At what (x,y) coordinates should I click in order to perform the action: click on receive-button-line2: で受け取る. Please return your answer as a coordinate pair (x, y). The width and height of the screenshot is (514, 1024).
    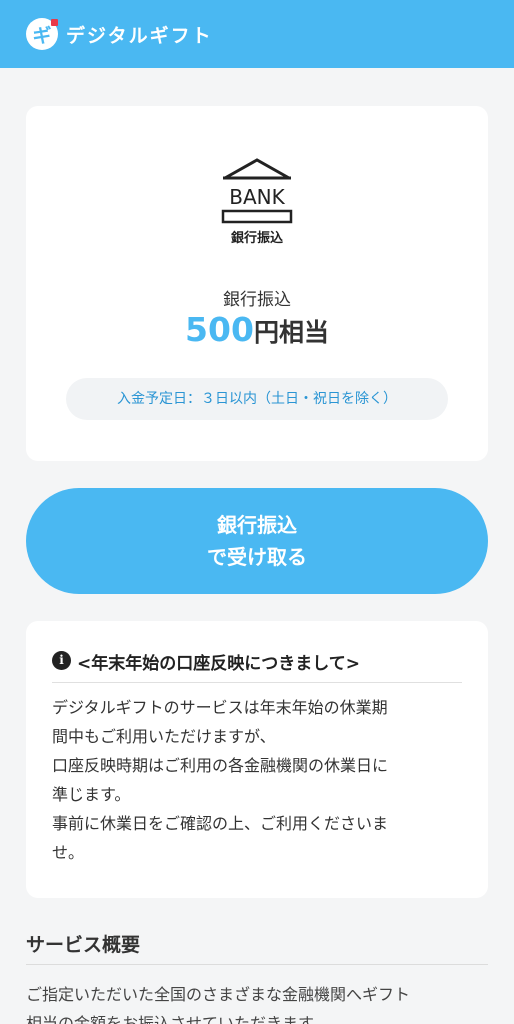
    Looking at the image, I should click on (257, 557).